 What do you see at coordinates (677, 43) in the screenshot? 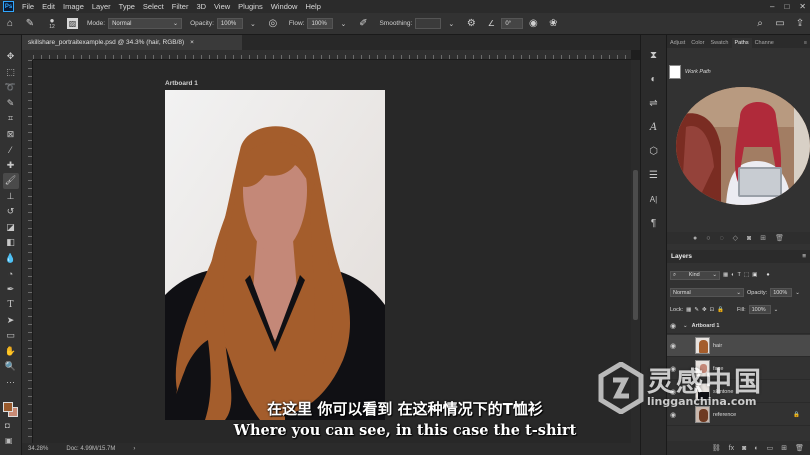
I see `tab-adjust: Adjust` at bounding box center [677, 43].